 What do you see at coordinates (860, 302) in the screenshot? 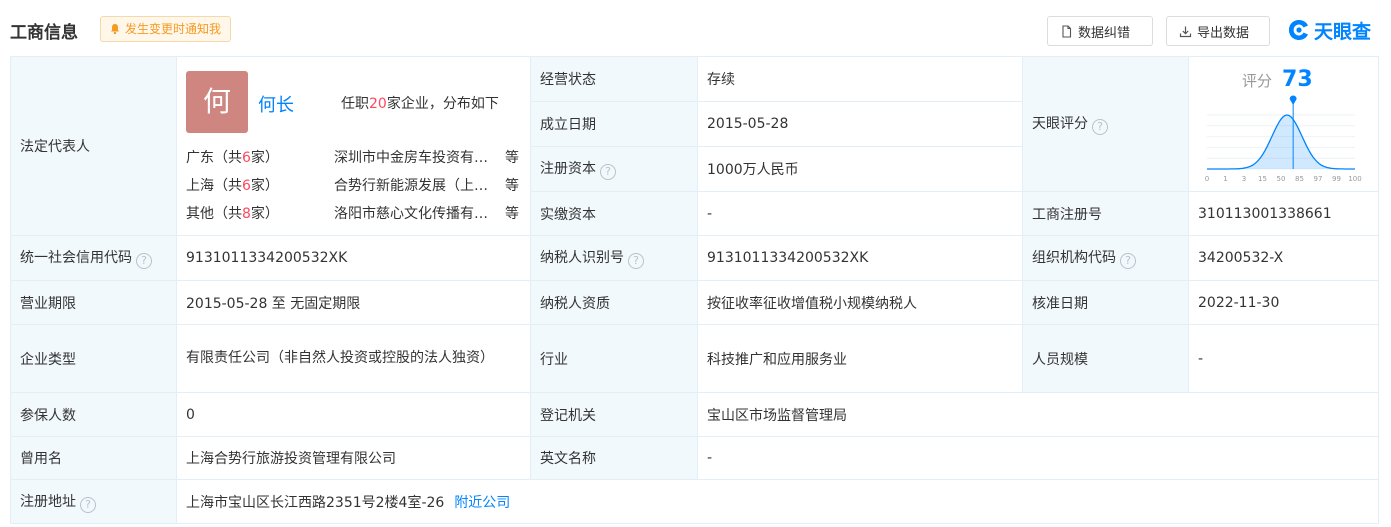
I see `taxpayer-qual-value: 按征收率征收增值税小规模纳税人` at bounding box center [860, 302].